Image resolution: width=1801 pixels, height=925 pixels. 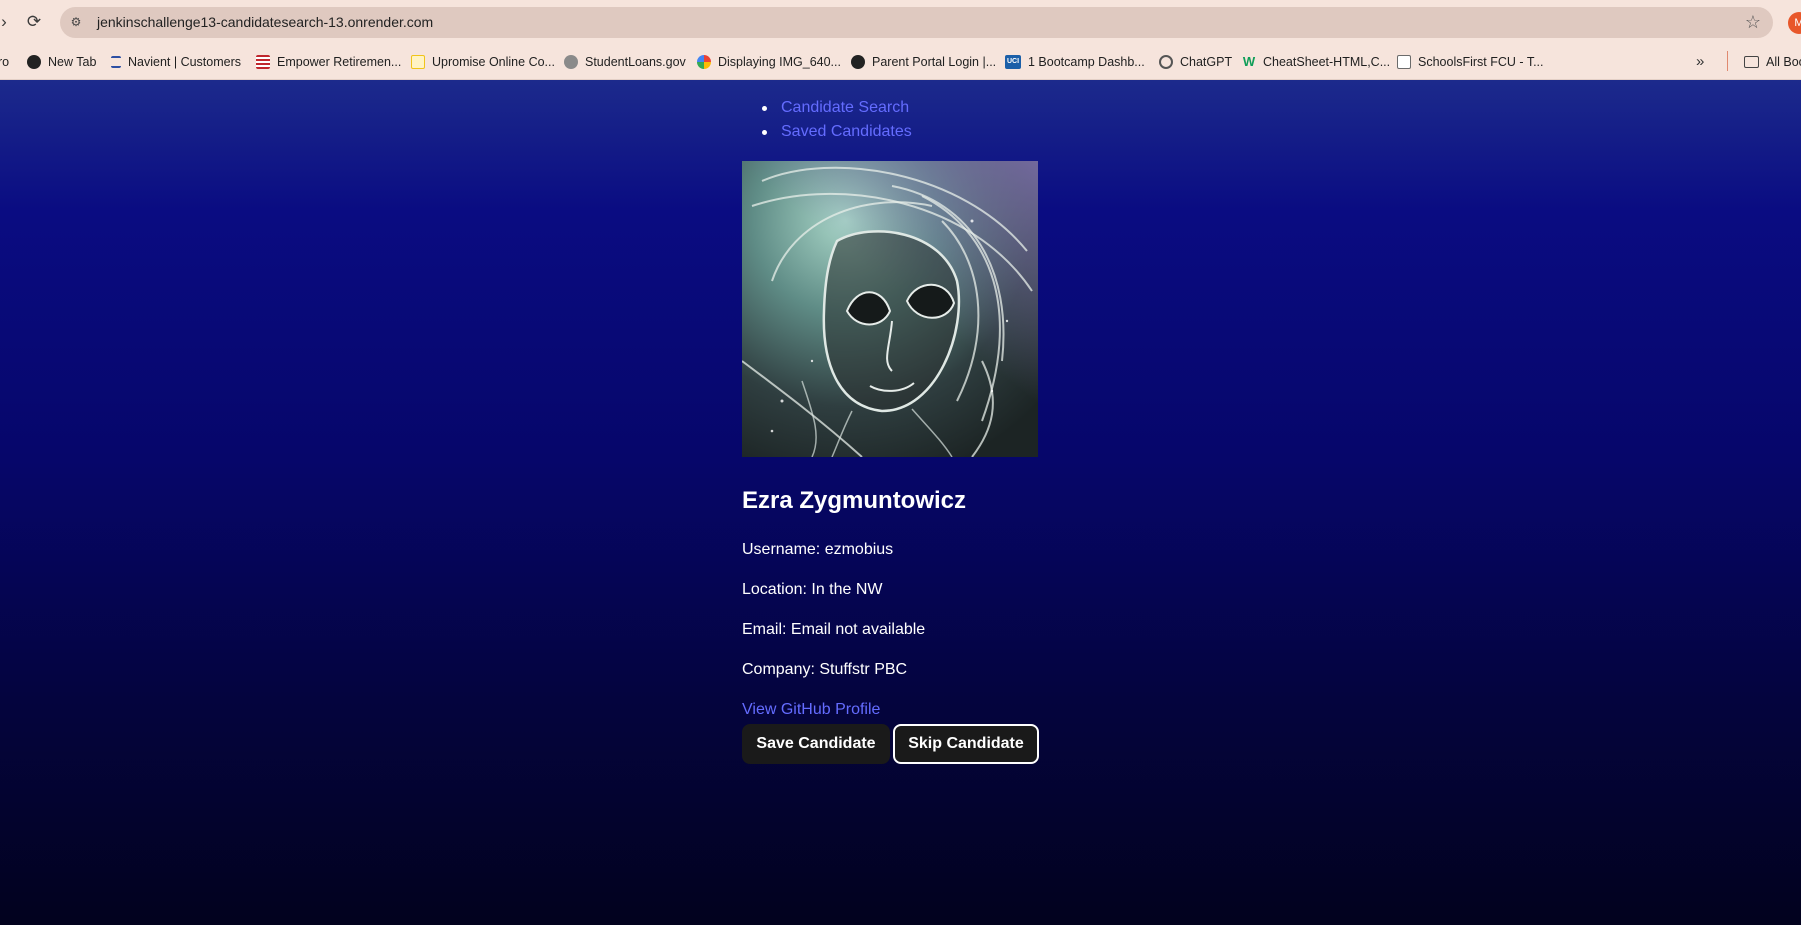 I want to click on saved-candidates-link: Saved Candidates, so click(x=846, y=131).